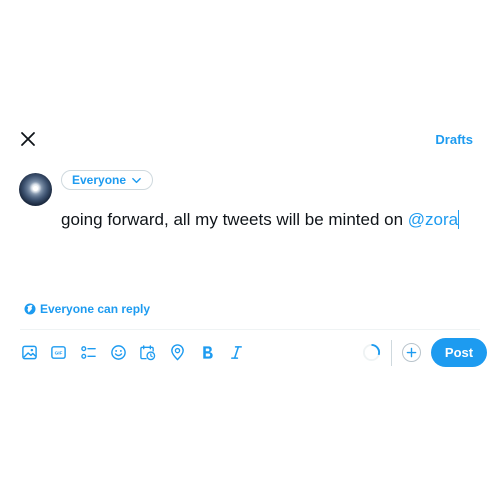 The width and height of the screenshot is (500, 500). I want to click on add-post-button, so click(411, 352).